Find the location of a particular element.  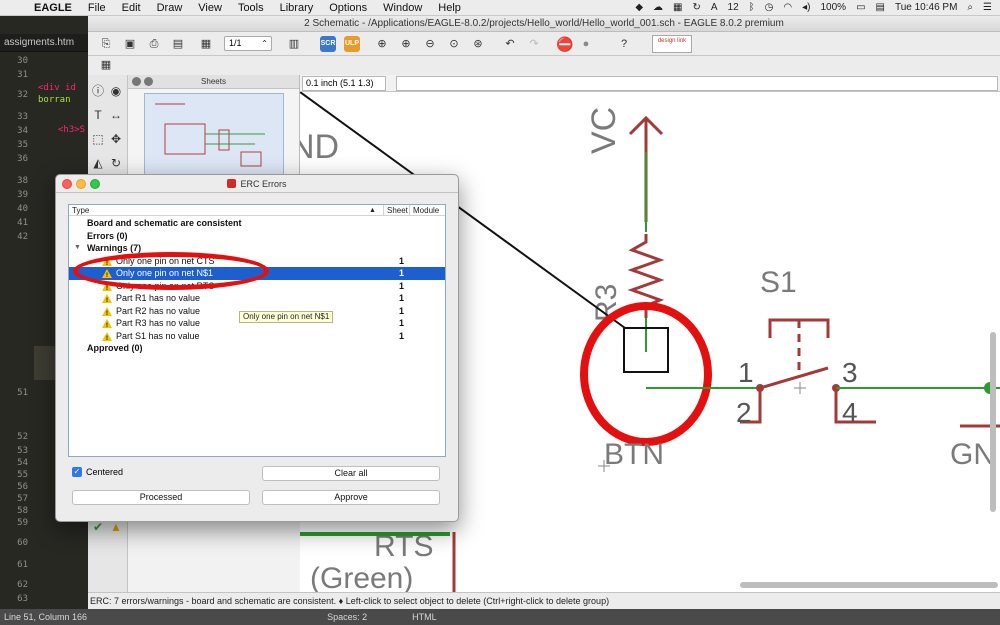

clear-all-button: Clear all is located at coordinates (351, 473).